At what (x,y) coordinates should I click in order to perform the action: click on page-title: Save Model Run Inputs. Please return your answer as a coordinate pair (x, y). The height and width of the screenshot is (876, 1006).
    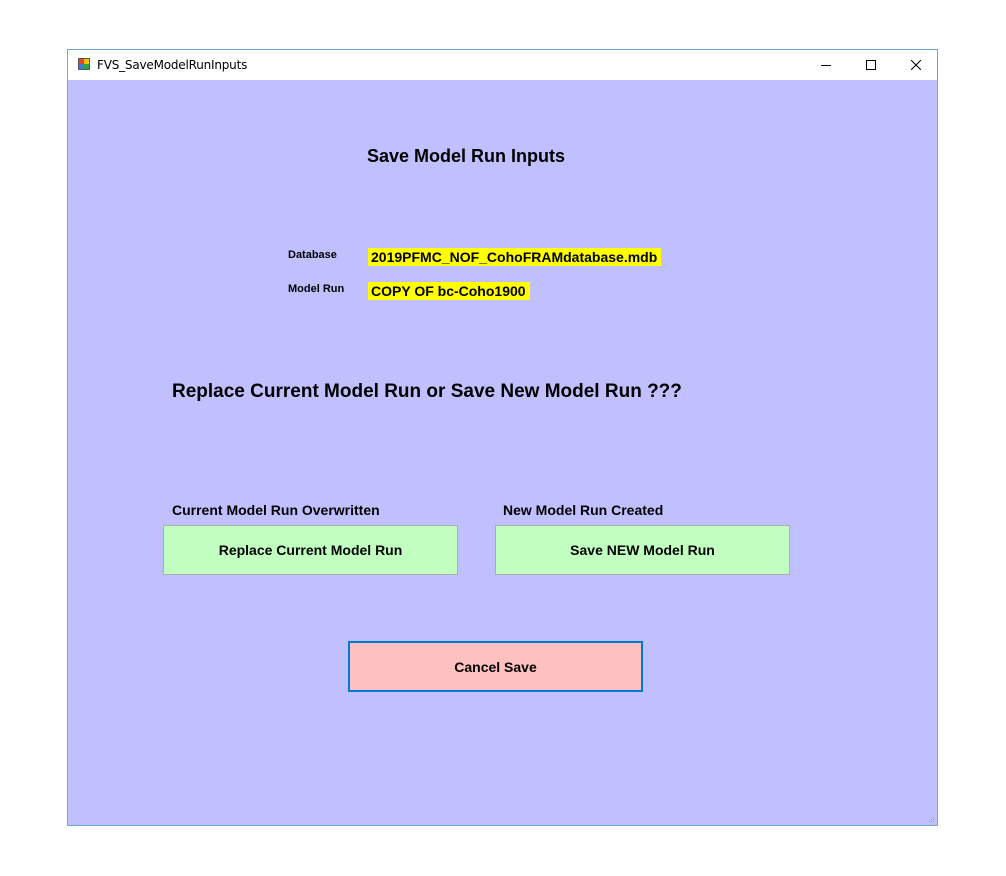
    Looking at the image, I should click on (466, 156).